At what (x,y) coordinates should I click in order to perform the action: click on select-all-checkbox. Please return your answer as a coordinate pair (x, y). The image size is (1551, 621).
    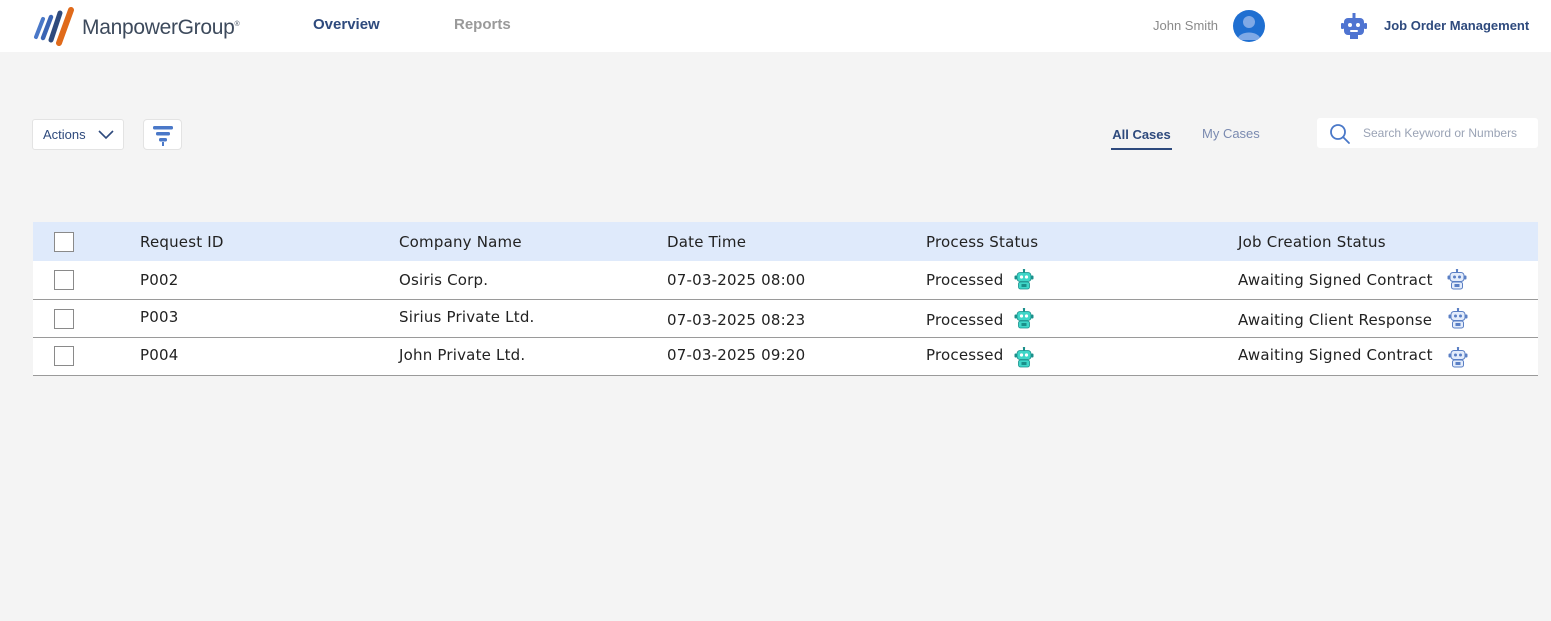
    Looking at the image, I should click on (64, 242).